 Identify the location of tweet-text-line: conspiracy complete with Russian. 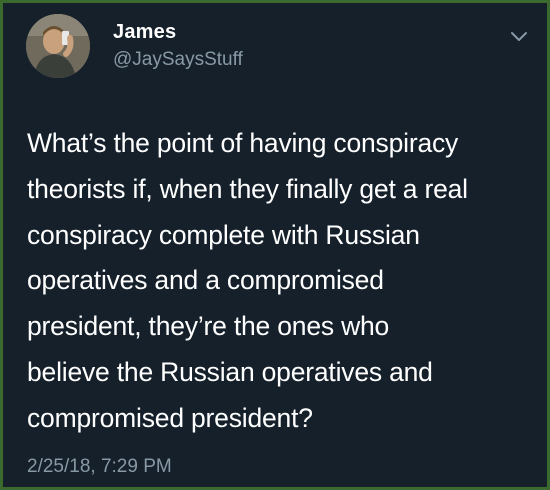
(223, 234).